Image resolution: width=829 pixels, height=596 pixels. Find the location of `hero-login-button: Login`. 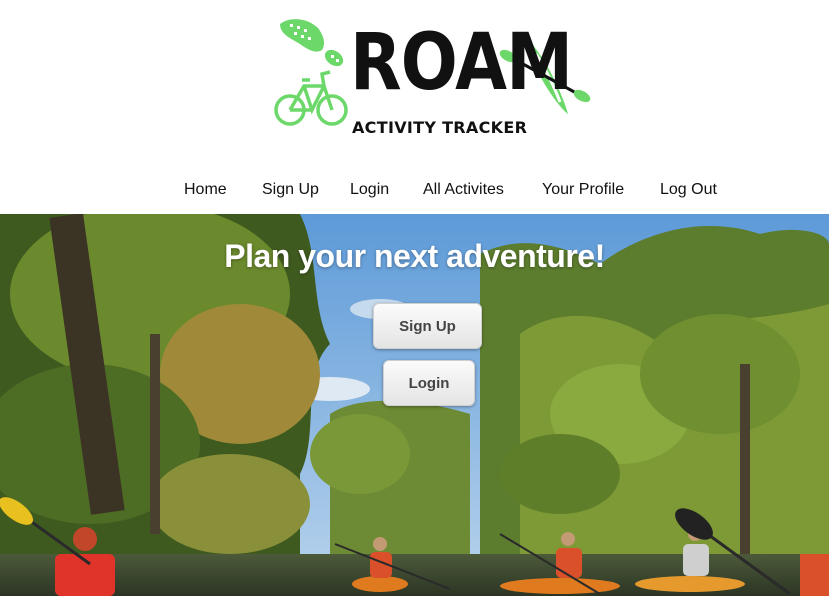

hero-login-button: Login is located at coordinates (429, 383).